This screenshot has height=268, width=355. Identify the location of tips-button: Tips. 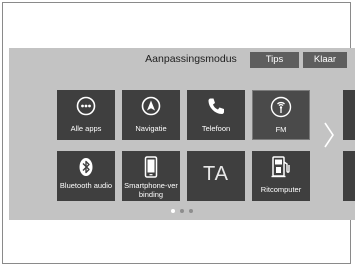
(274, 60).